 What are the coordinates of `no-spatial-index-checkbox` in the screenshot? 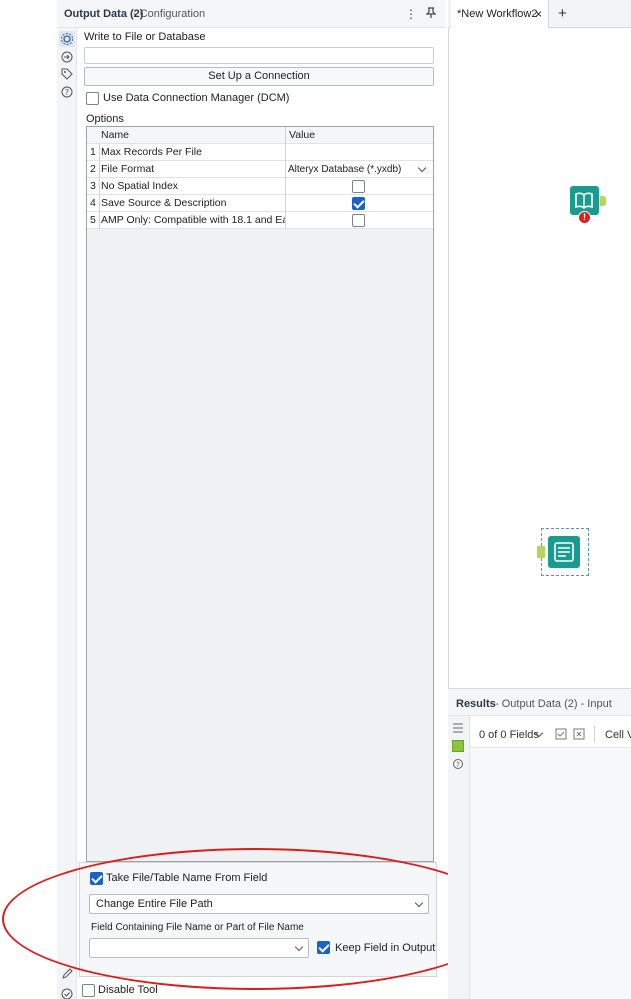 It's located at (358, 186).